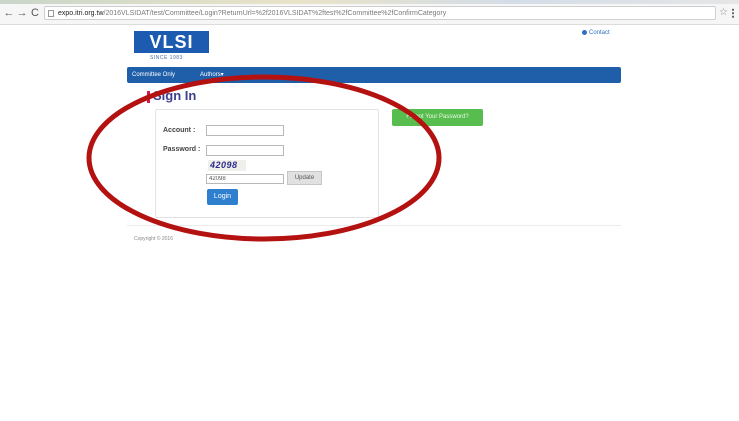 The height and width of the screenshot is (421, 739). Describe the element at coordinates (153, 239) in the screenshot. I see `copyright-text: Copyright © 2016` at that location.